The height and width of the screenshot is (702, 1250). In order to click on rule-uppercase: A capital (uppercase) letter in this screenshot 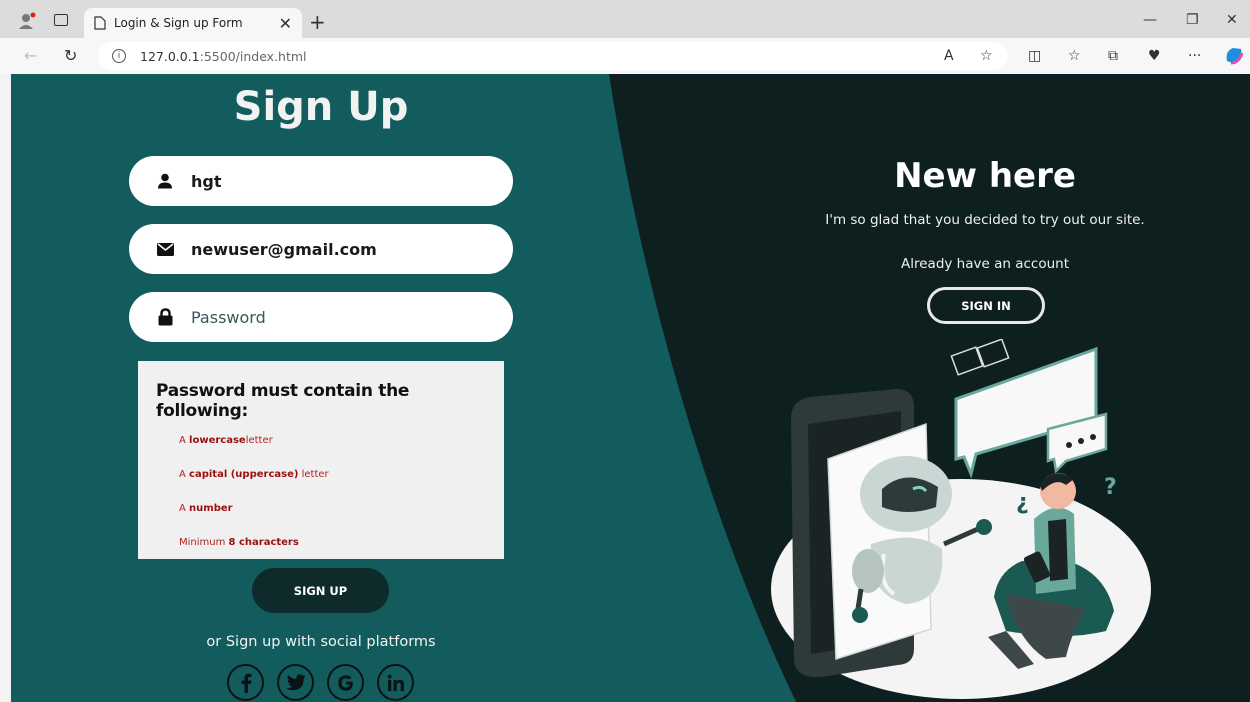, I will do `click(332, 486)`.